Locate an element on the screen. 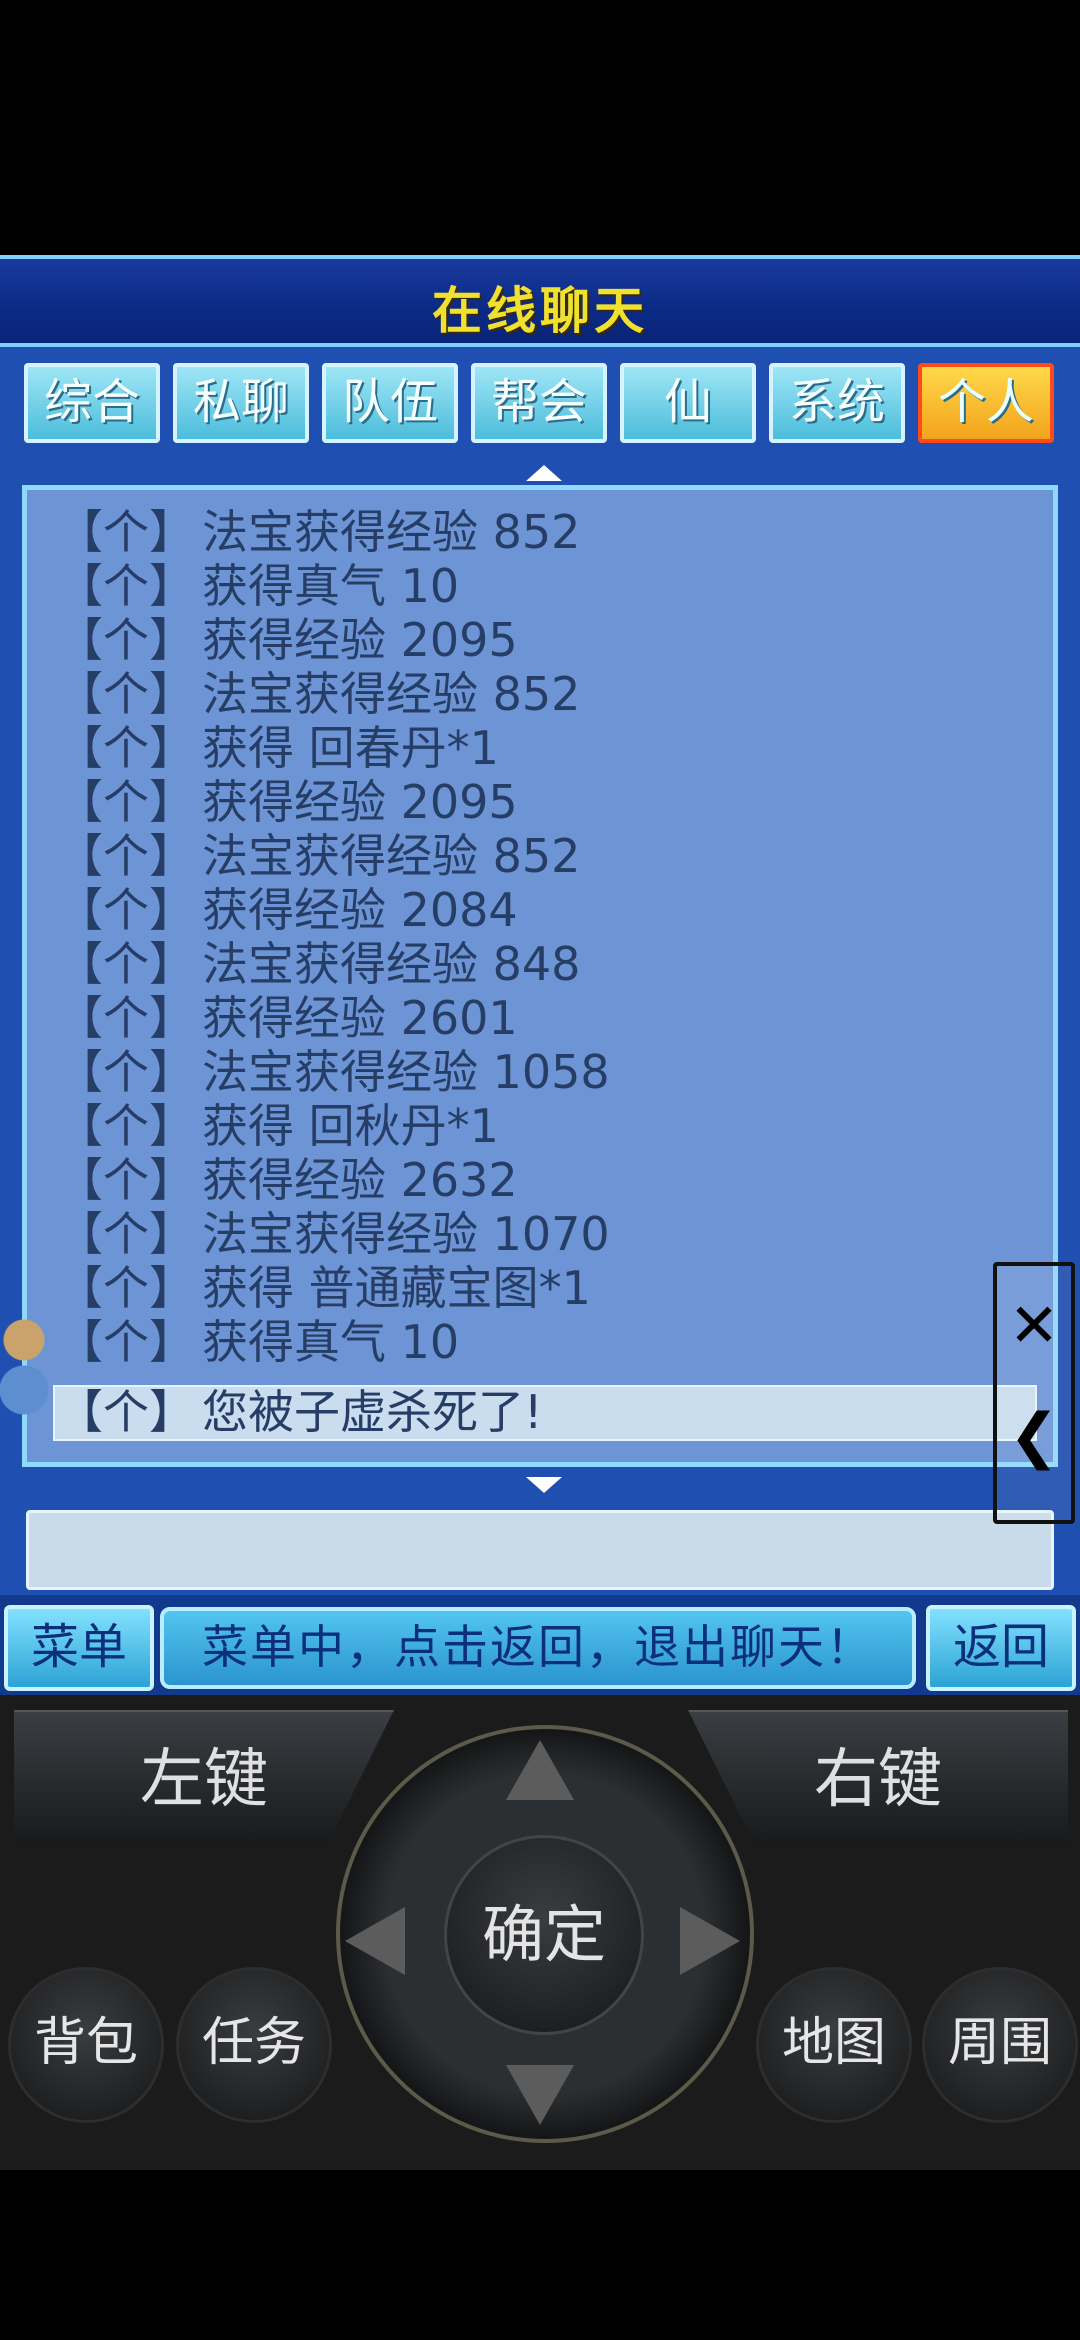  chat-title: 在线聊天 is located at coordinates (540, 311).